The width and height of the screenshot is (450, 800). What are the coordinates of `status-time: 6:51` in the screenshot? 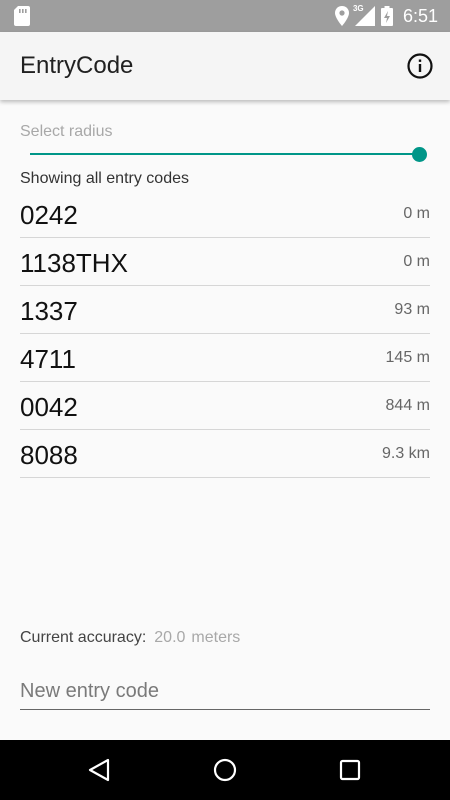 It's located at (420, 15).